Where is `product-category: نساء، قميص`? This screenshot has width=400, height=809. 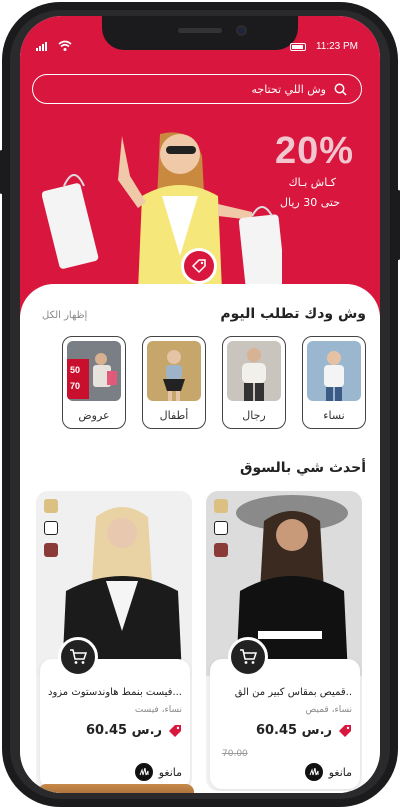
product-category: نساء، قميص is located at coordinates (328, 710).